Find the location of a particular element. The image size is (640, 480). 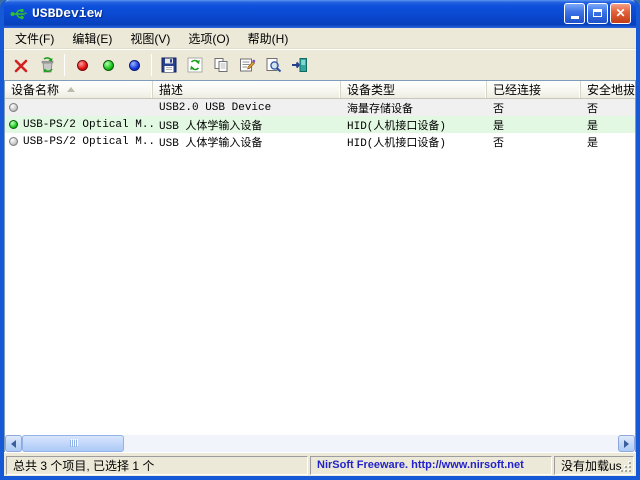

horizontal-scrollbar is located at coordinates (320, 443).